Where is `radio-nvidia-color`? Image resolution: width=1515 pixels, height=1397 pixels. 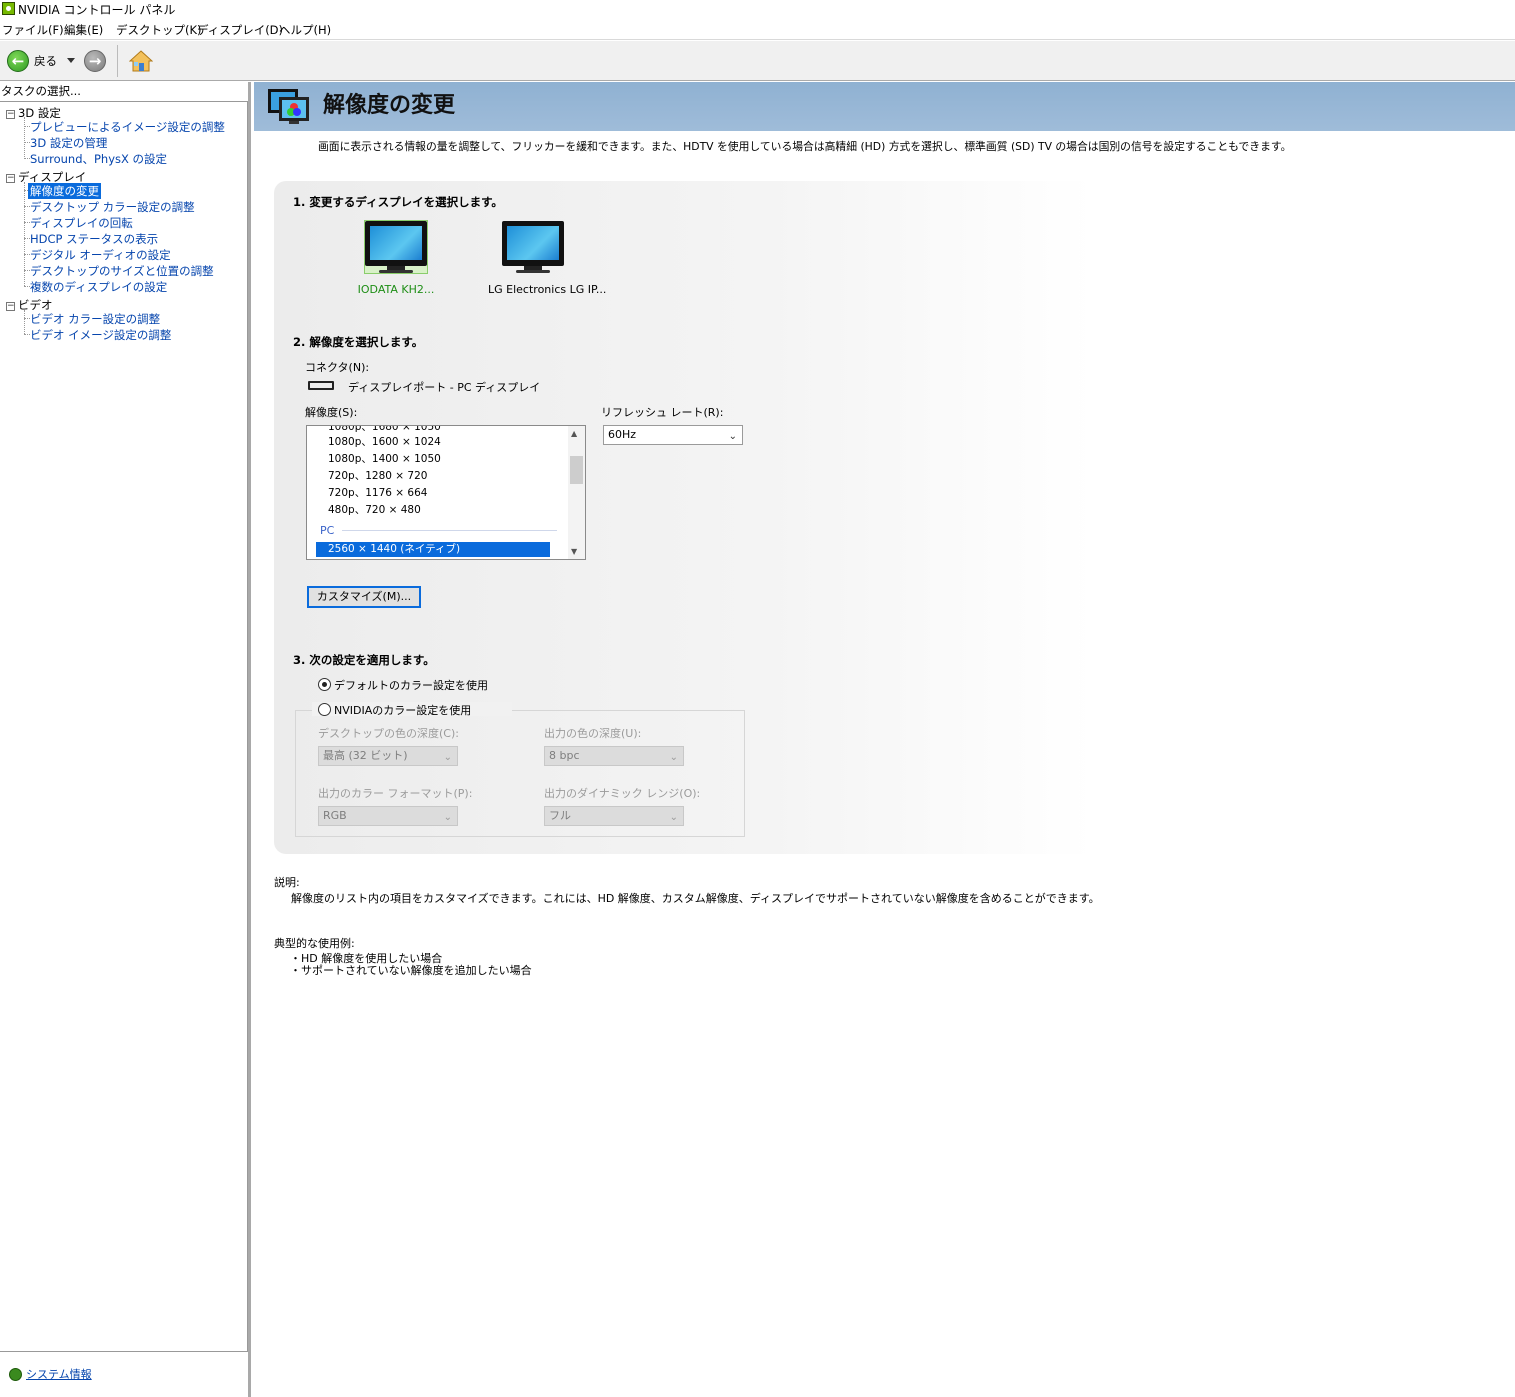
radio-nvidia-color is located at coordinates (324, 709).